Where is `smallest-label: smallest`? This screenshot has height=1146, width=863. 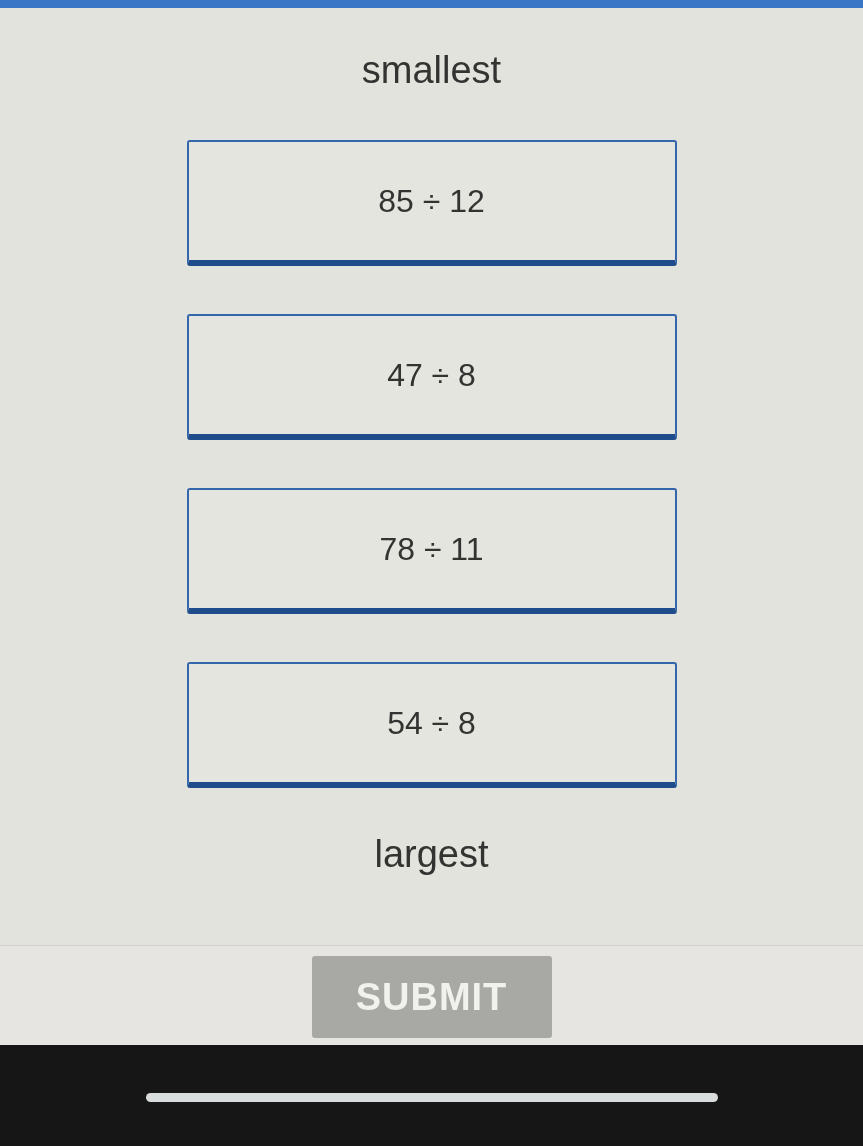
smallest-label: smallest is located at coordinates (431, 70).